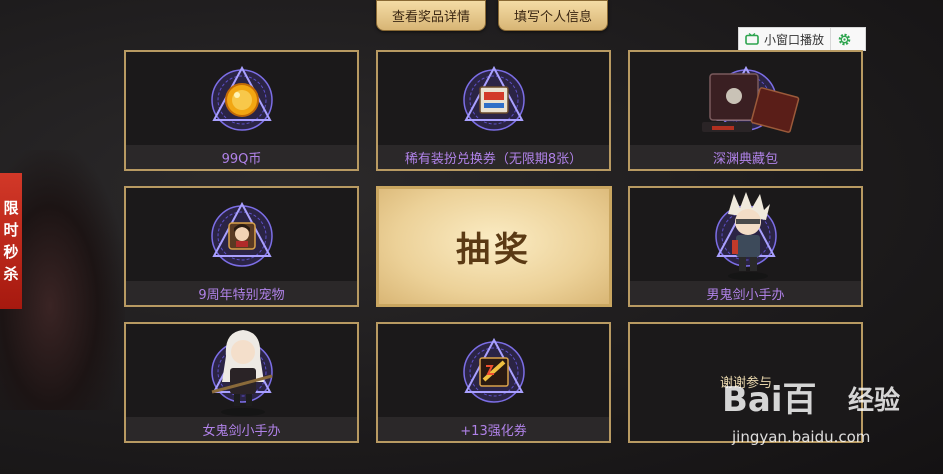 This screenshot has width=943, height=474. Describe the element at coordinates (553, 15) in the screenshot. I see `fill-personal-info-button: 填写个人信息` at that location.